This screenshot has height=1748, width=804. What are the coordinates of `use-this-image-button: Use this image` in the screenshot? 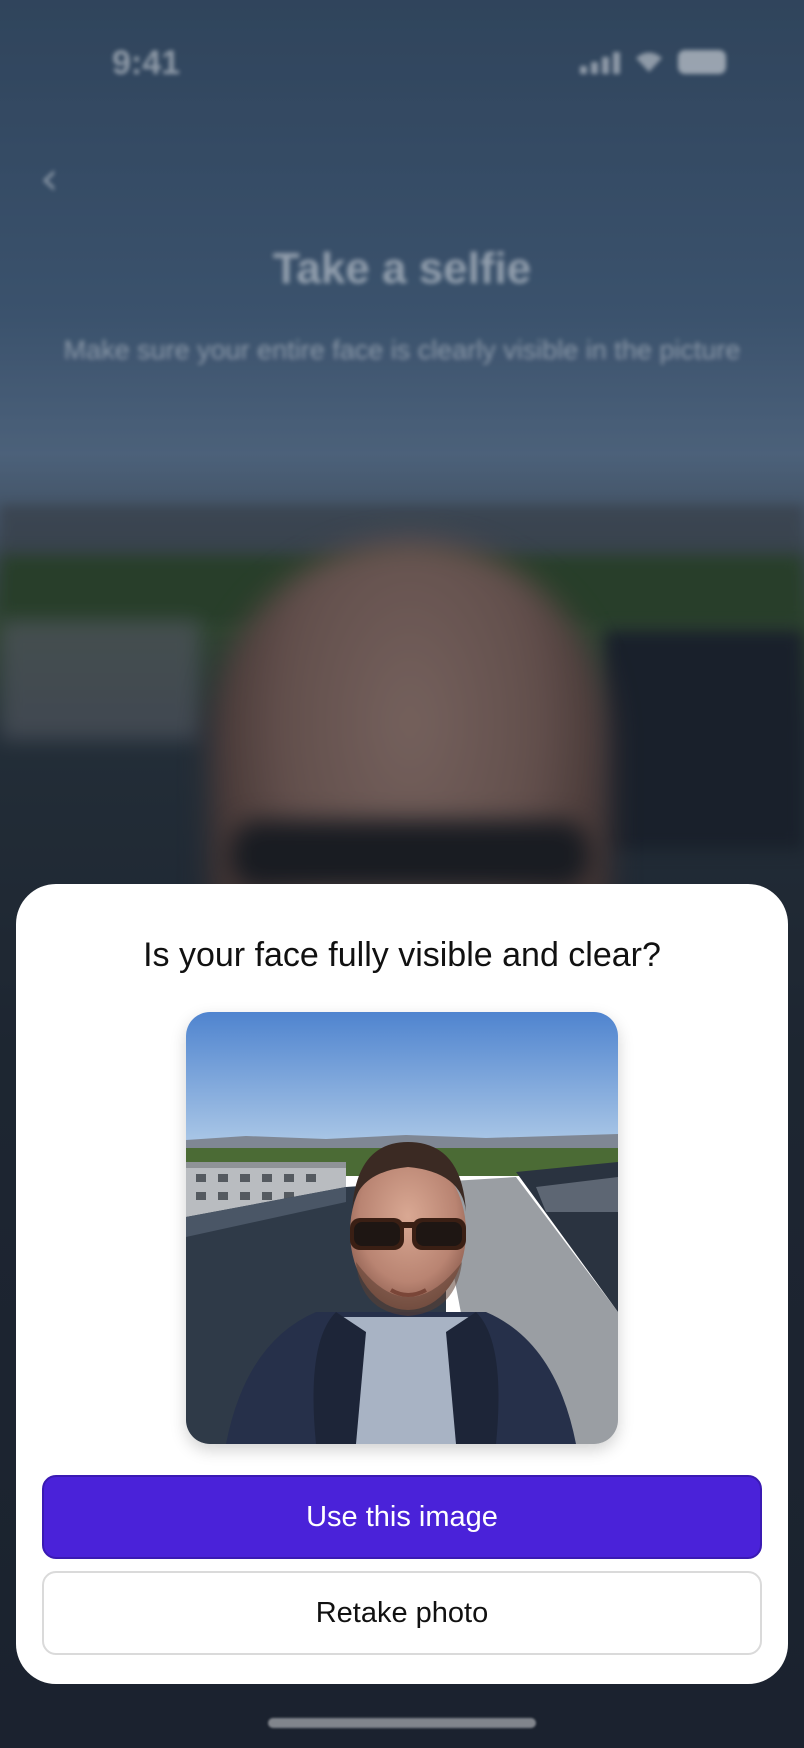 It's located at (402, 1517).